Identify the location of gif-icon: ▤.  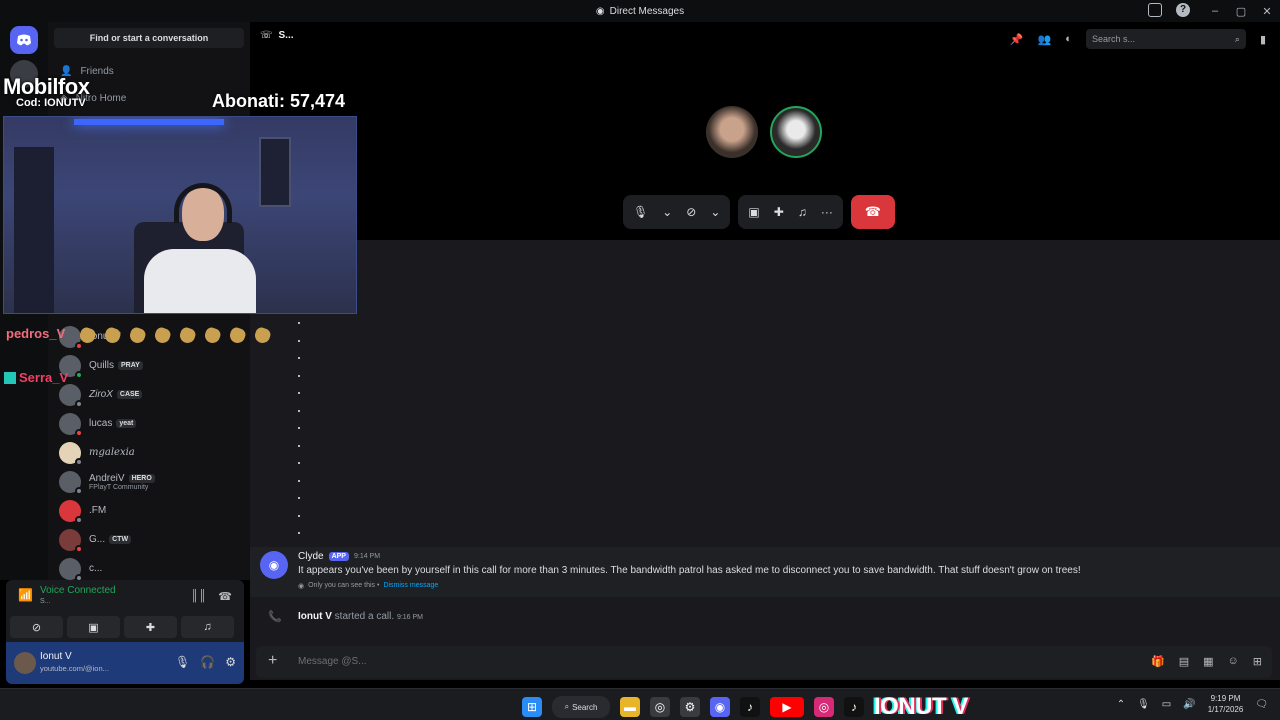
(1184, 661).